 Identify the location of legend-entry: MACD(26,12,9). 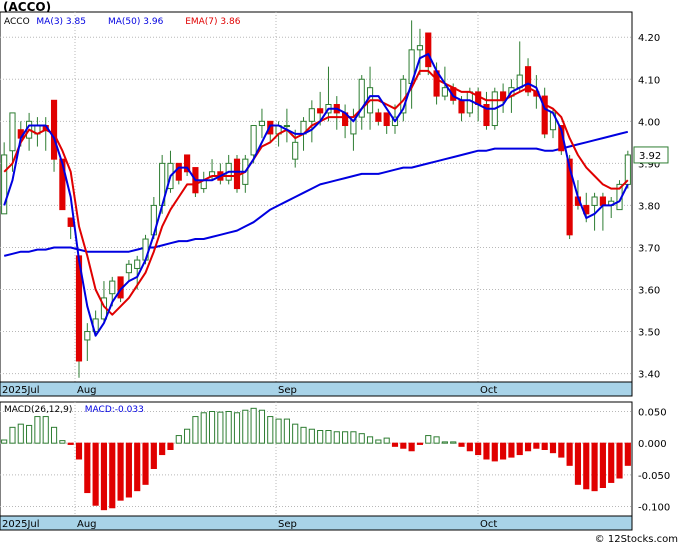
(38, 410).